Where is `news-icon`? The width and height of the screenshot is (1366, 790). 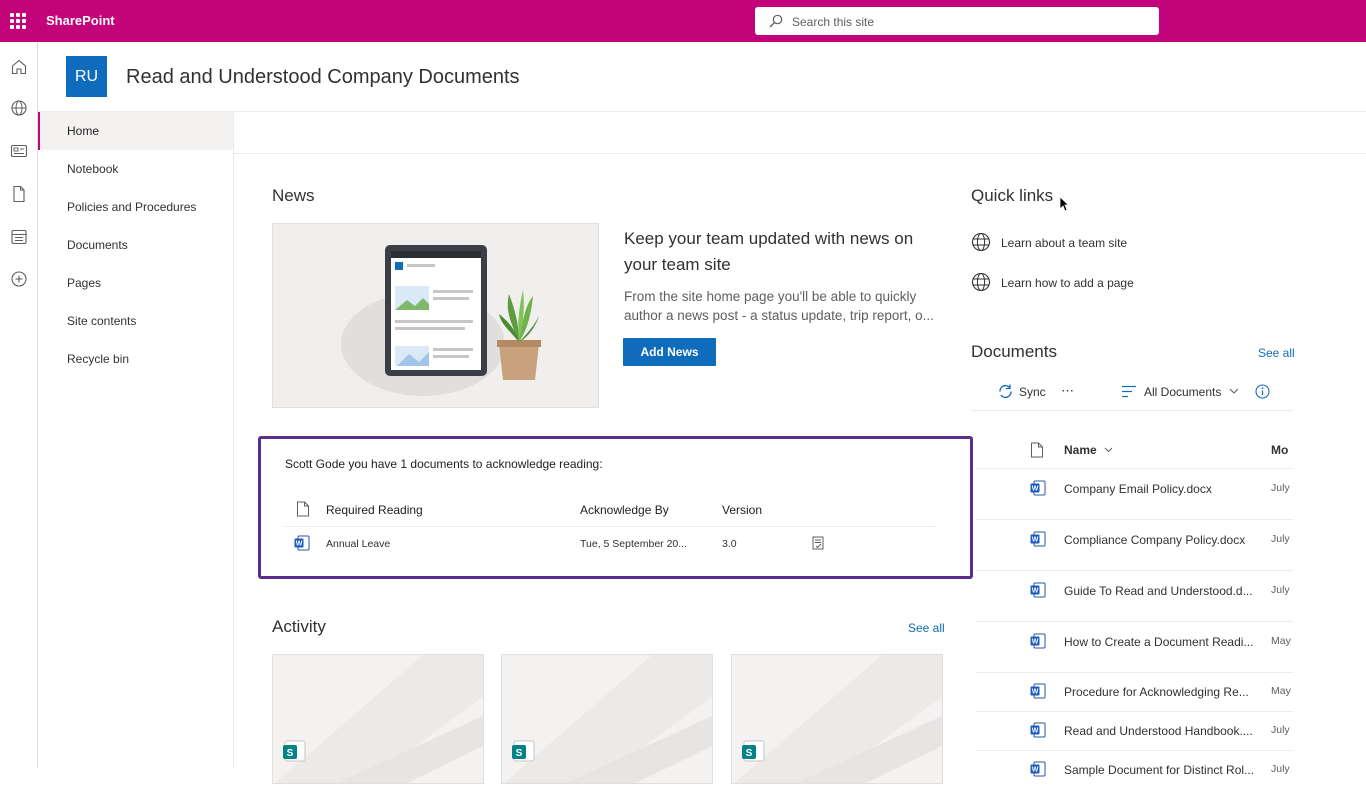 news-icon is located at coordinates (19, 151).